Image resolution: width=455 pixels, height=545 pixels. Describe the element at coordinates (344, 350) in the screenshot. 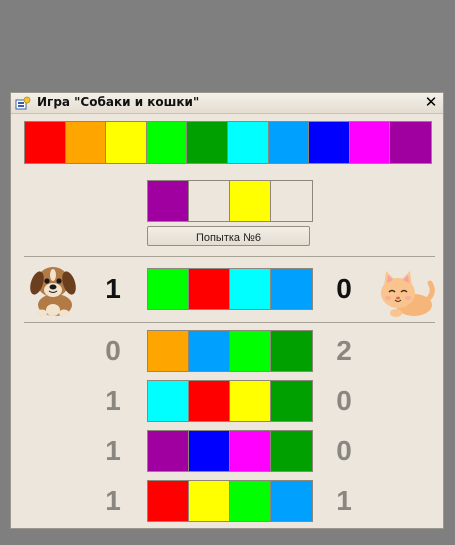

I see `history-cats: 2` at that location.